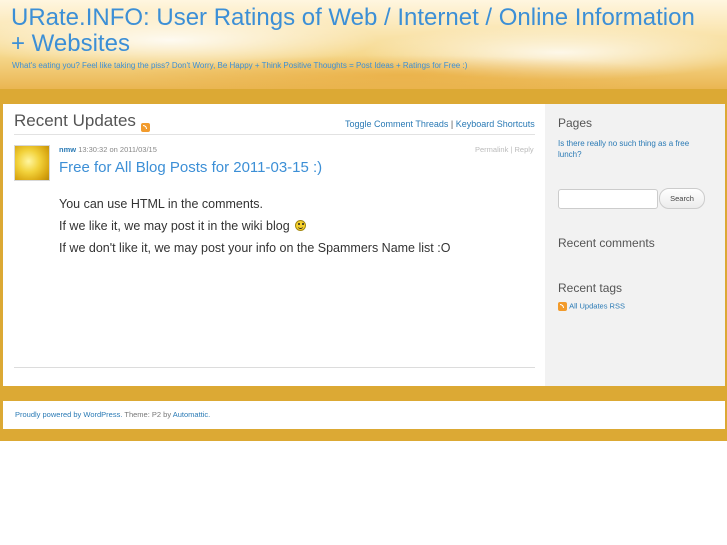 The image size is (727, 545). Describe the element at coordinates (68, 414) in the screenshot. I see `wordpress-link: Proudly powered by WordPress.` at that location.